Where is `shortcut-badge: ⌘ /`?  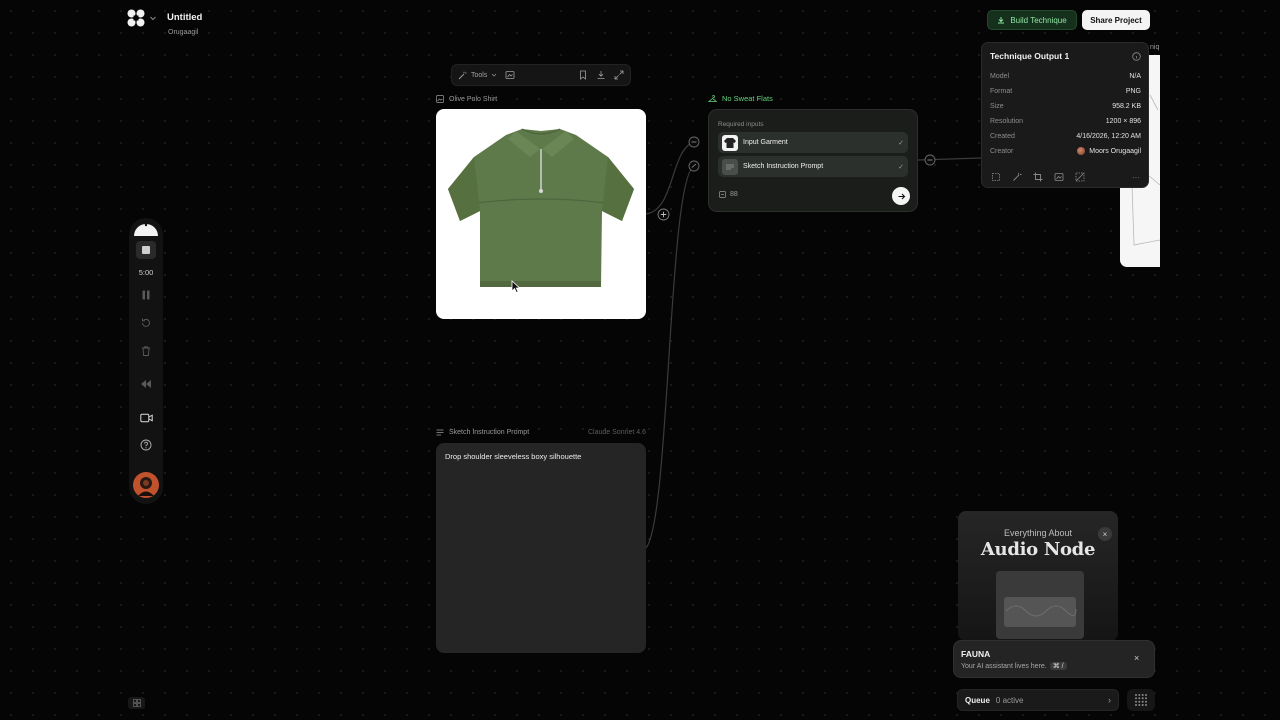 shortcut-badge: ⌘ / is located at coordinates (1058, 666).